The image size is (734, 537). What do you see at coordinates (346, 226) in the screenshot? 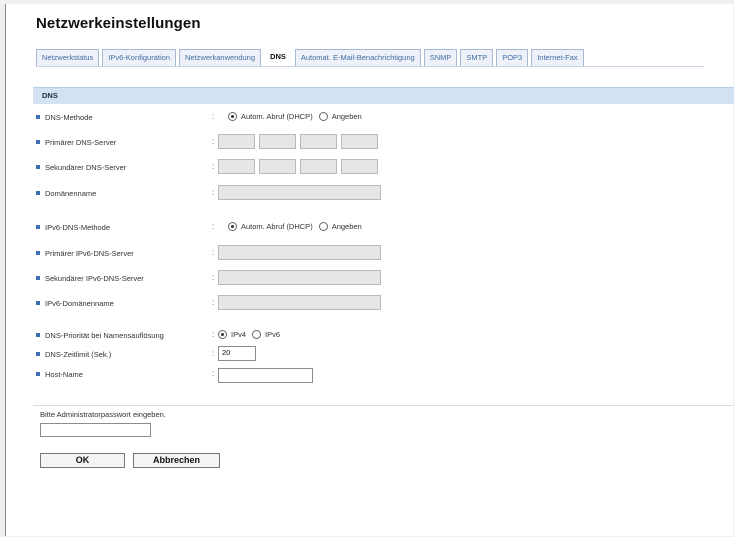
I see `ipv6-dns-method-manual-label: Angeben` at bounding box center [346, 226].